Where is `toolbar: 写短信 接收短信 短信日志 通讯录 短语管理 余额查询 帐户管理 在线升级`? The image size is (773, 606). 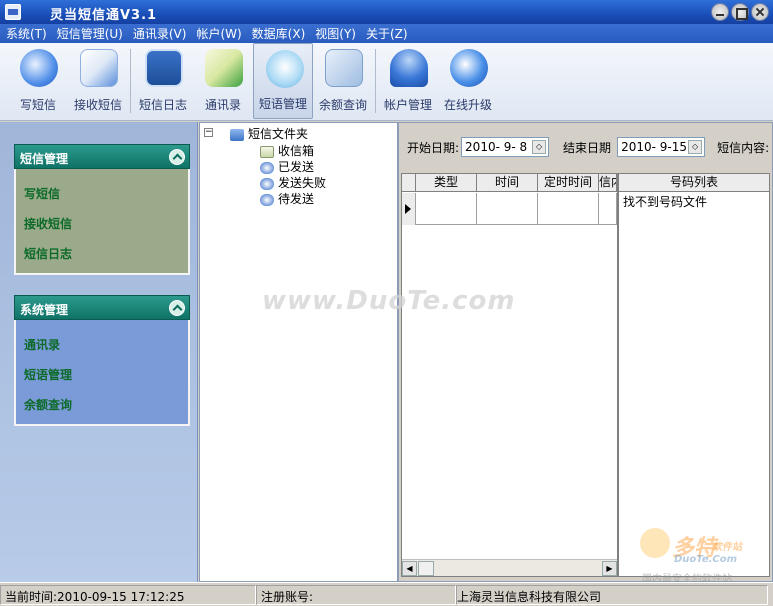
toolbar: 写短信 接收短信 短信日志 通讯录 短语管理 余额查询 帐户管理 在线升级 is located at coordinates (386, 82).